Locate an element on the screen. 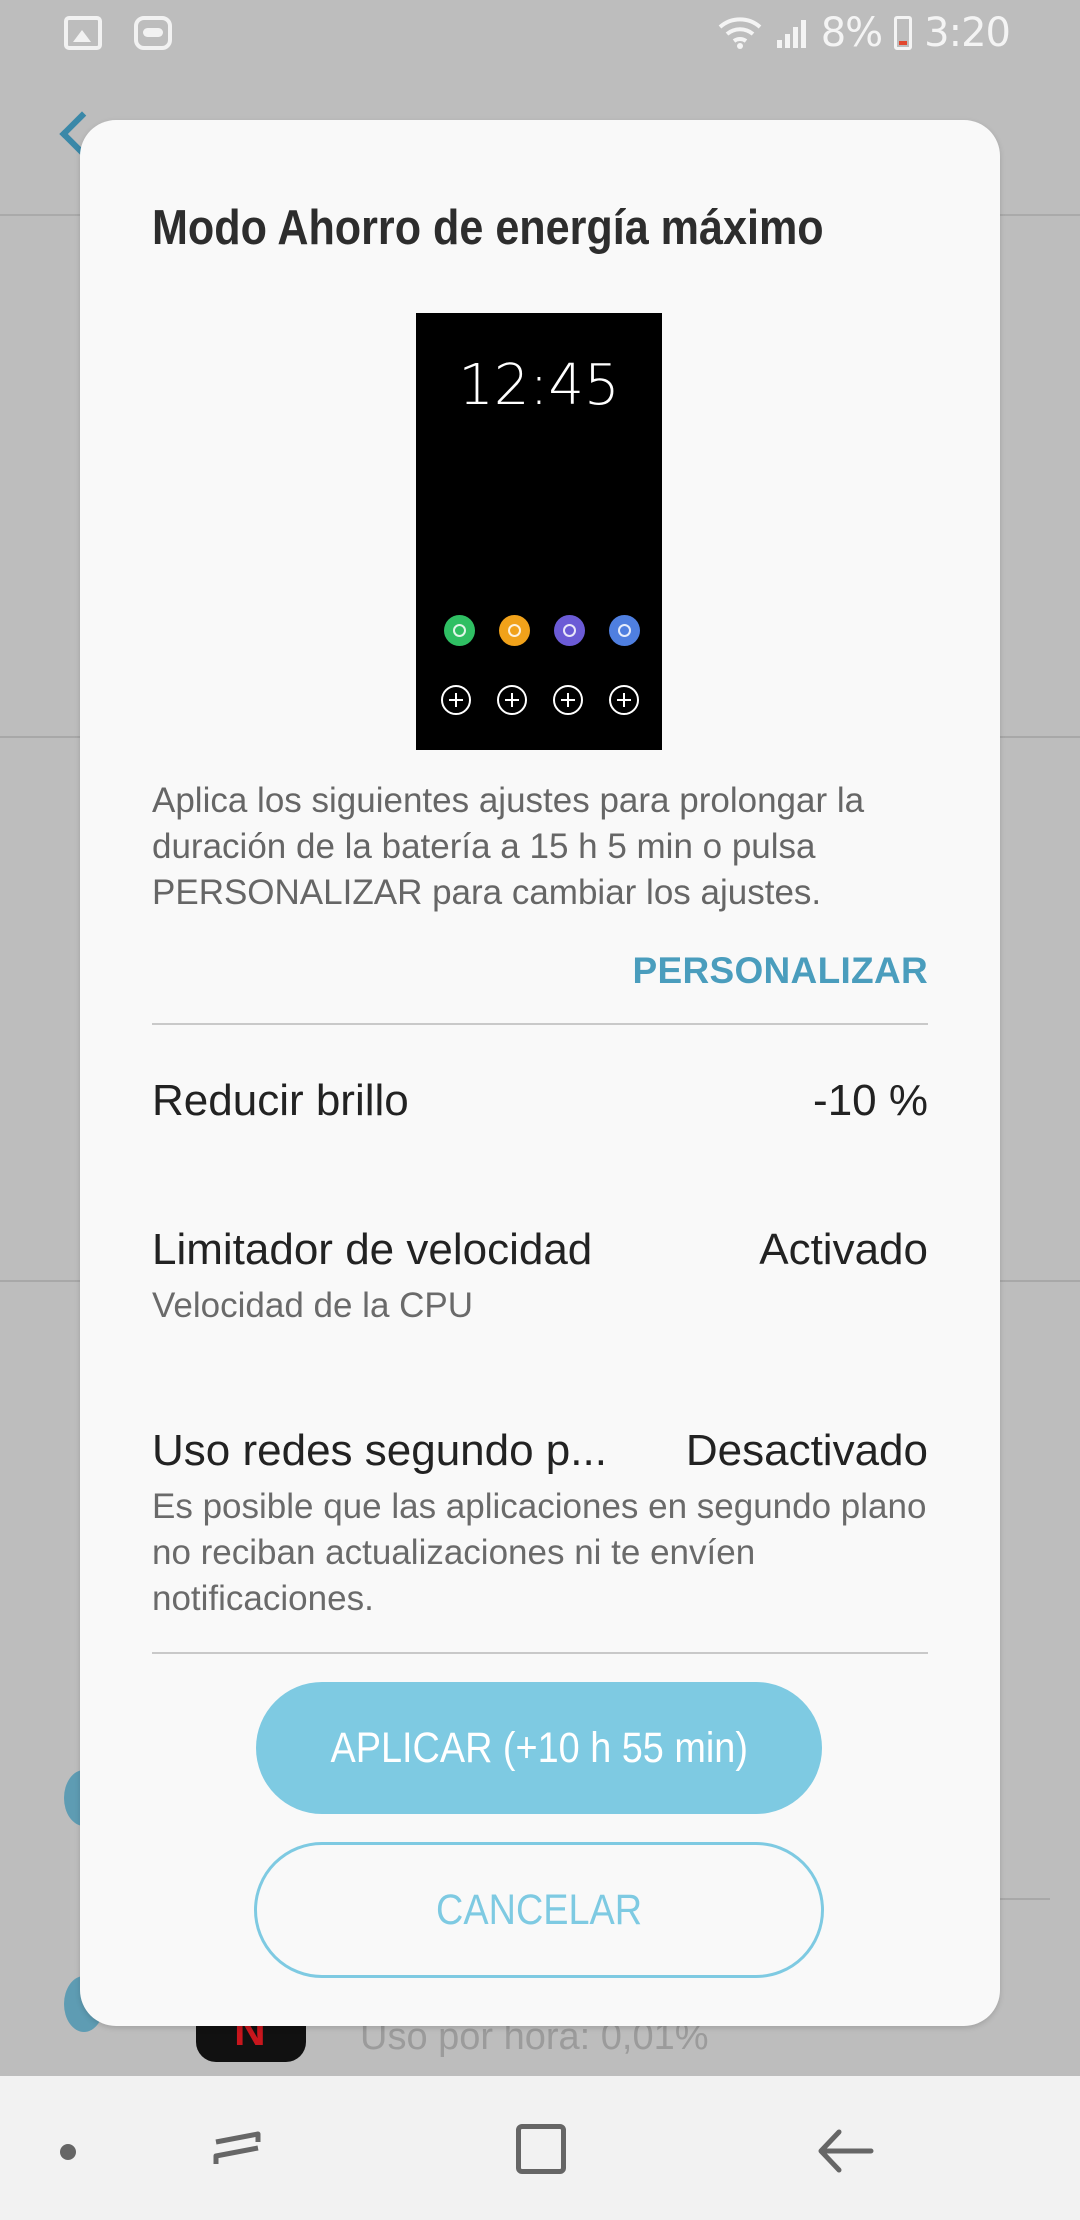 The width and height of the screenshot is (1080, 2220). dialog-title: Modo Ahorro de energía máximo is located at coordinates (488, 228).